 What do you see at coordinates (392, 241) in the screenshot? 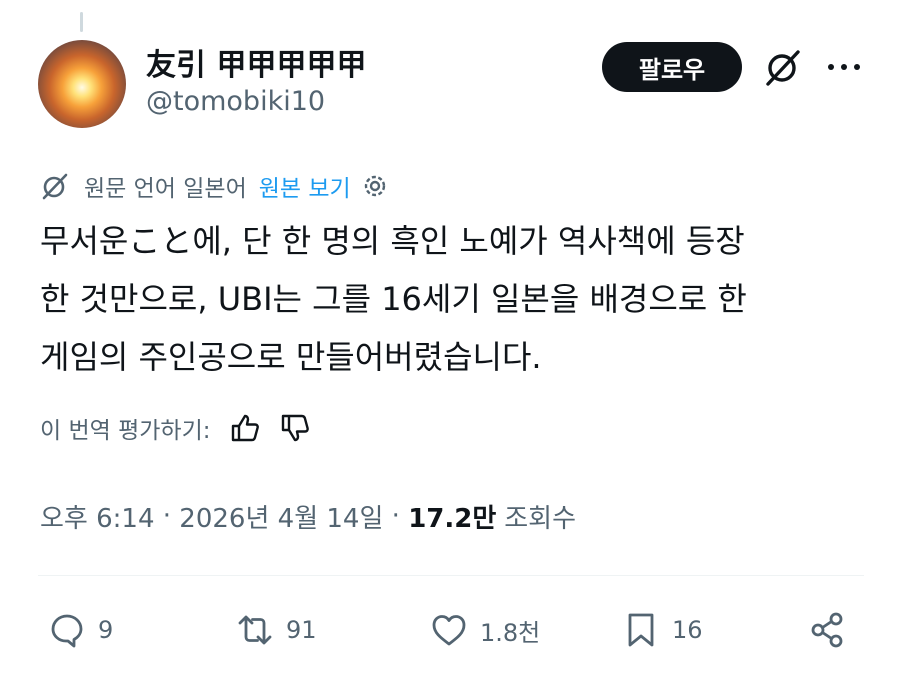
I see `tweet-line: 무서운こと에, 단 한 명의 흑인 노예가 역사책에 등장` at bounding box center [392, 241].